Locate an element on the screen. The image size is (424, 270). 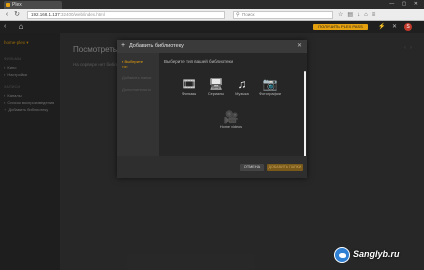
dialog-footer: ОТМЕНА ДОБАВИТЬ ПАПКИ is located at coordinates (212, 167).